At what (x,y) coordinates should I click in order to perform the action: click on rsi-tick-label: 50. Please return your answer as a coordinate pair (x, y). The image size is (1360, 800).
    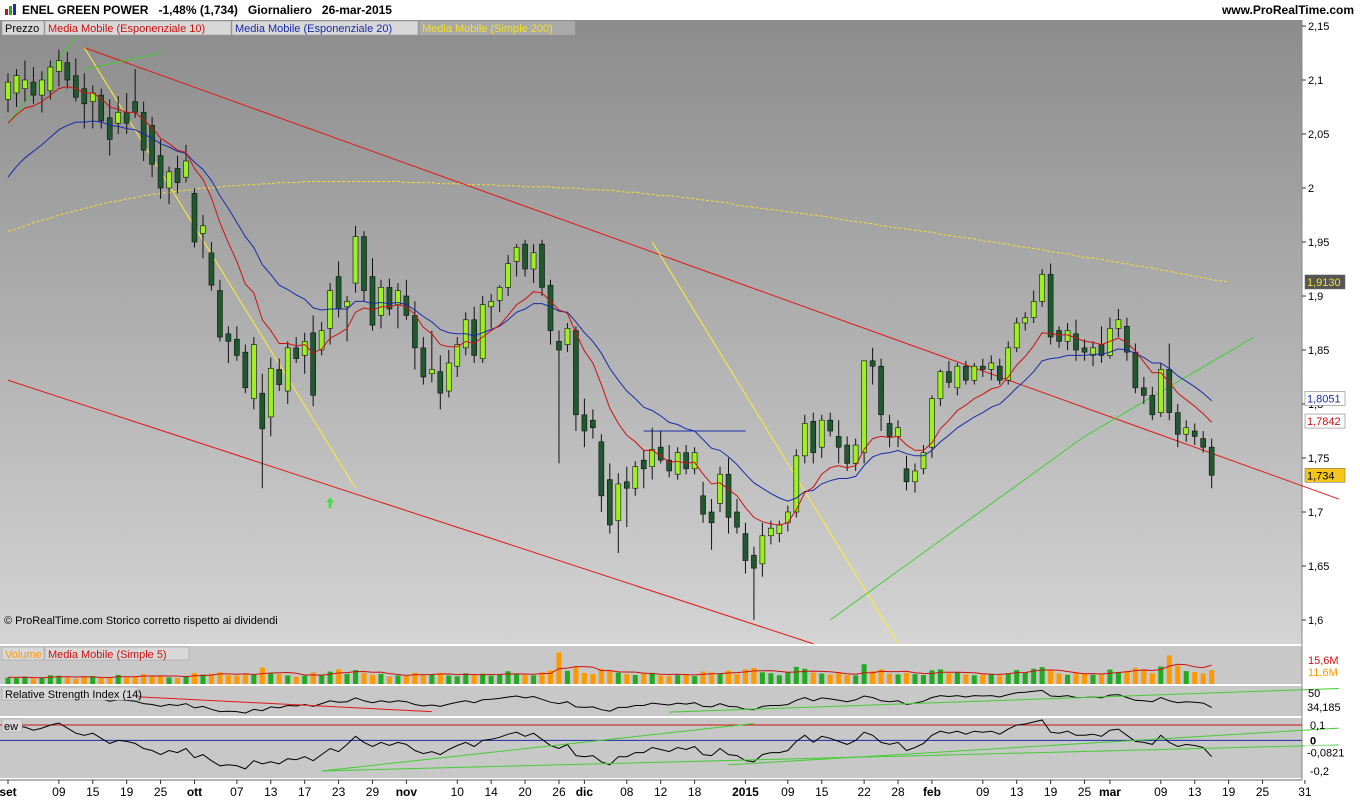
    Looking at the image, I should click on (1314, 694).